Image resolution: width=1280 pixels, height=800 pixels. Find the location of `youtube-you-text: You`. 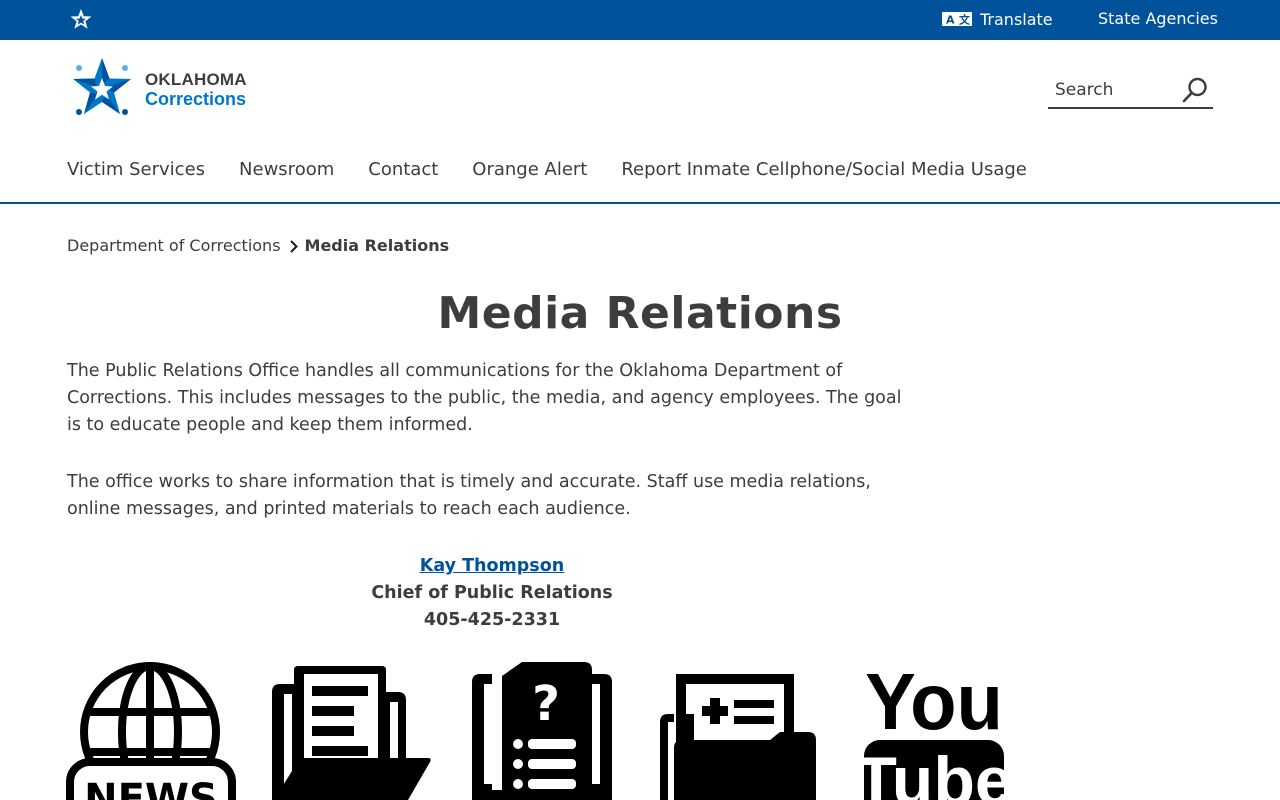

youtube-you-text: You is located at coordinates (934, 704).